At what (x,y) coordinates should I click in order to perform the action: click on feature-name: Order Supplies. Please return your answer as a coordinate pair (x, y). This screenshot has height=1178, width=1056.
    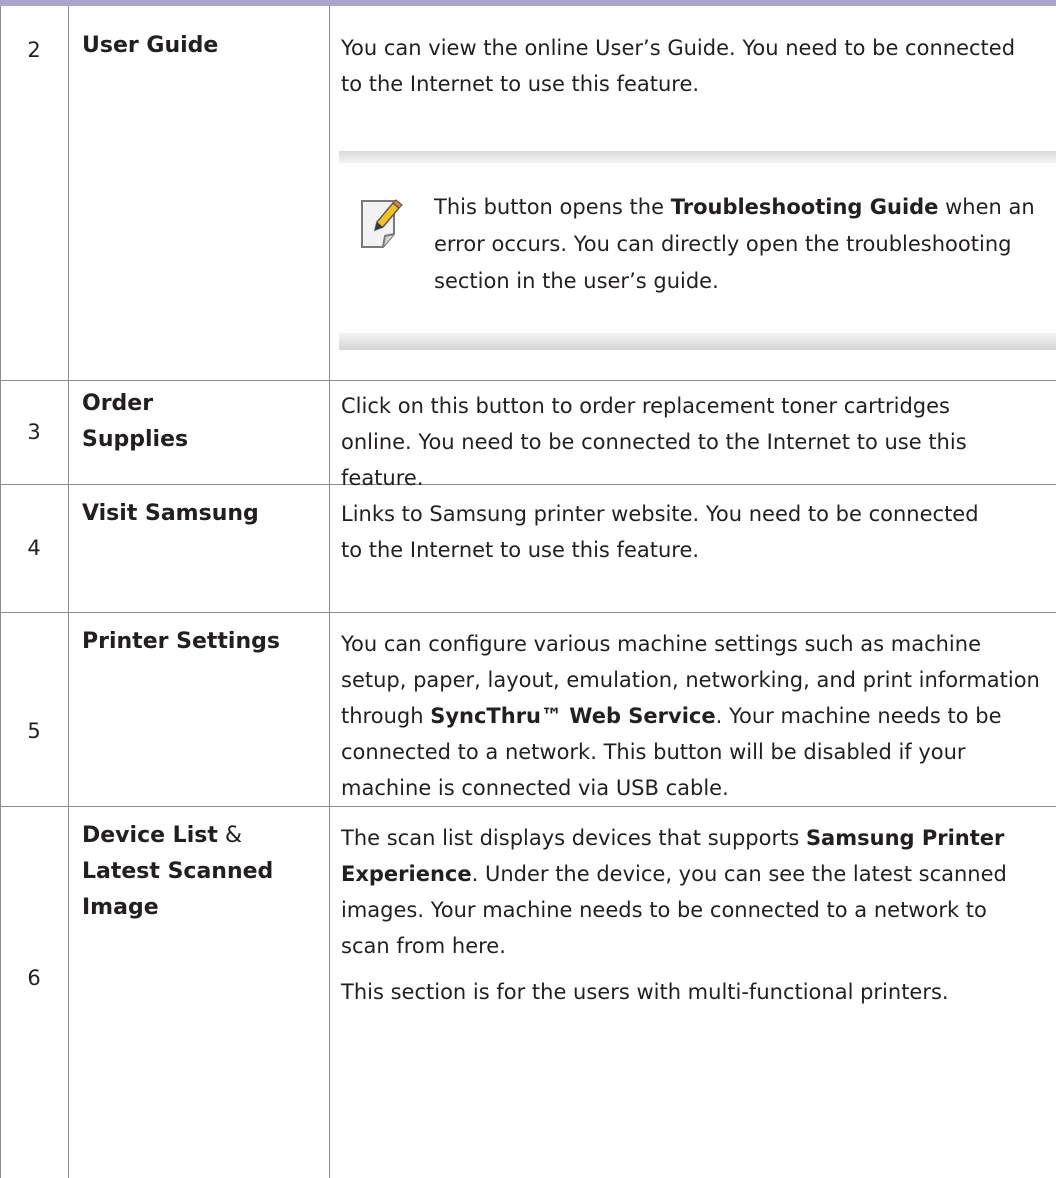
    Looking at the image, I should click on (135, 421).